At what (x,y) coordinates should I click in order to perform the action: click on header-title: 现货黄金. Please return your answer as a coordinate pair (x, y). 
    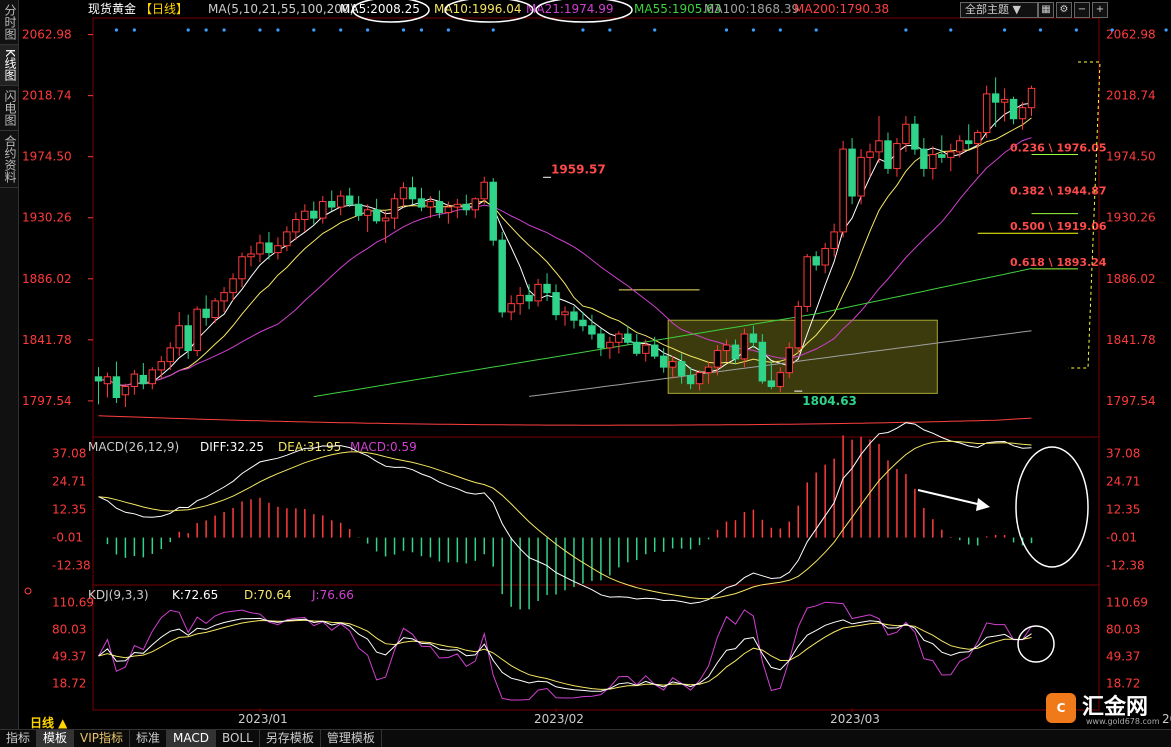
    Looking at the image, I should click on (112, 8).